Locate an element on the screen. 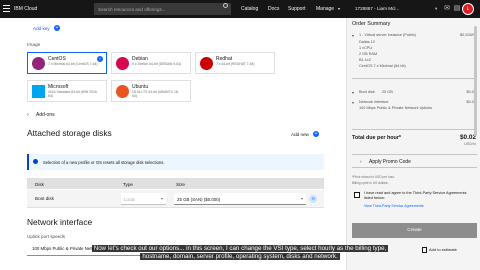 The width and height of the screenshot is (480, 270). image-tile-ubuntu: Ubuntu 18.04 LTS 64-bit (UBUNTU 18-64) is located at coordinates (151, 91).